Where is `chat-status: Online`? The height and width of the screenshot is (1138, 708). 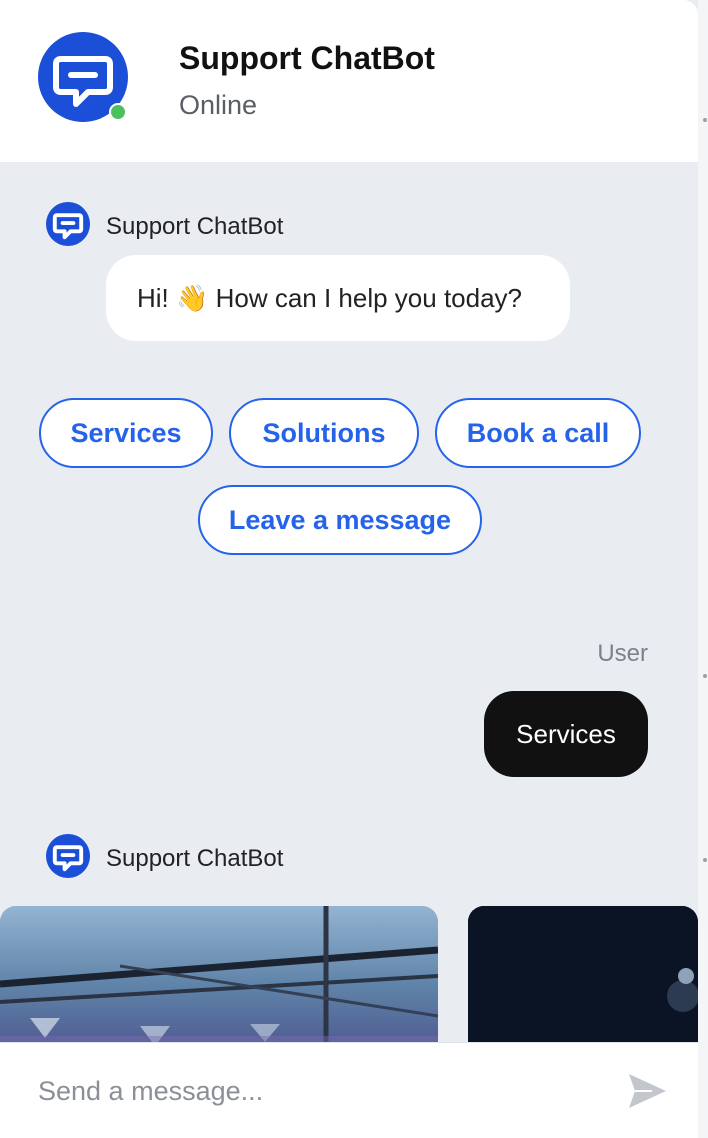 chat-status: Online is located at coordinates (218, 105).